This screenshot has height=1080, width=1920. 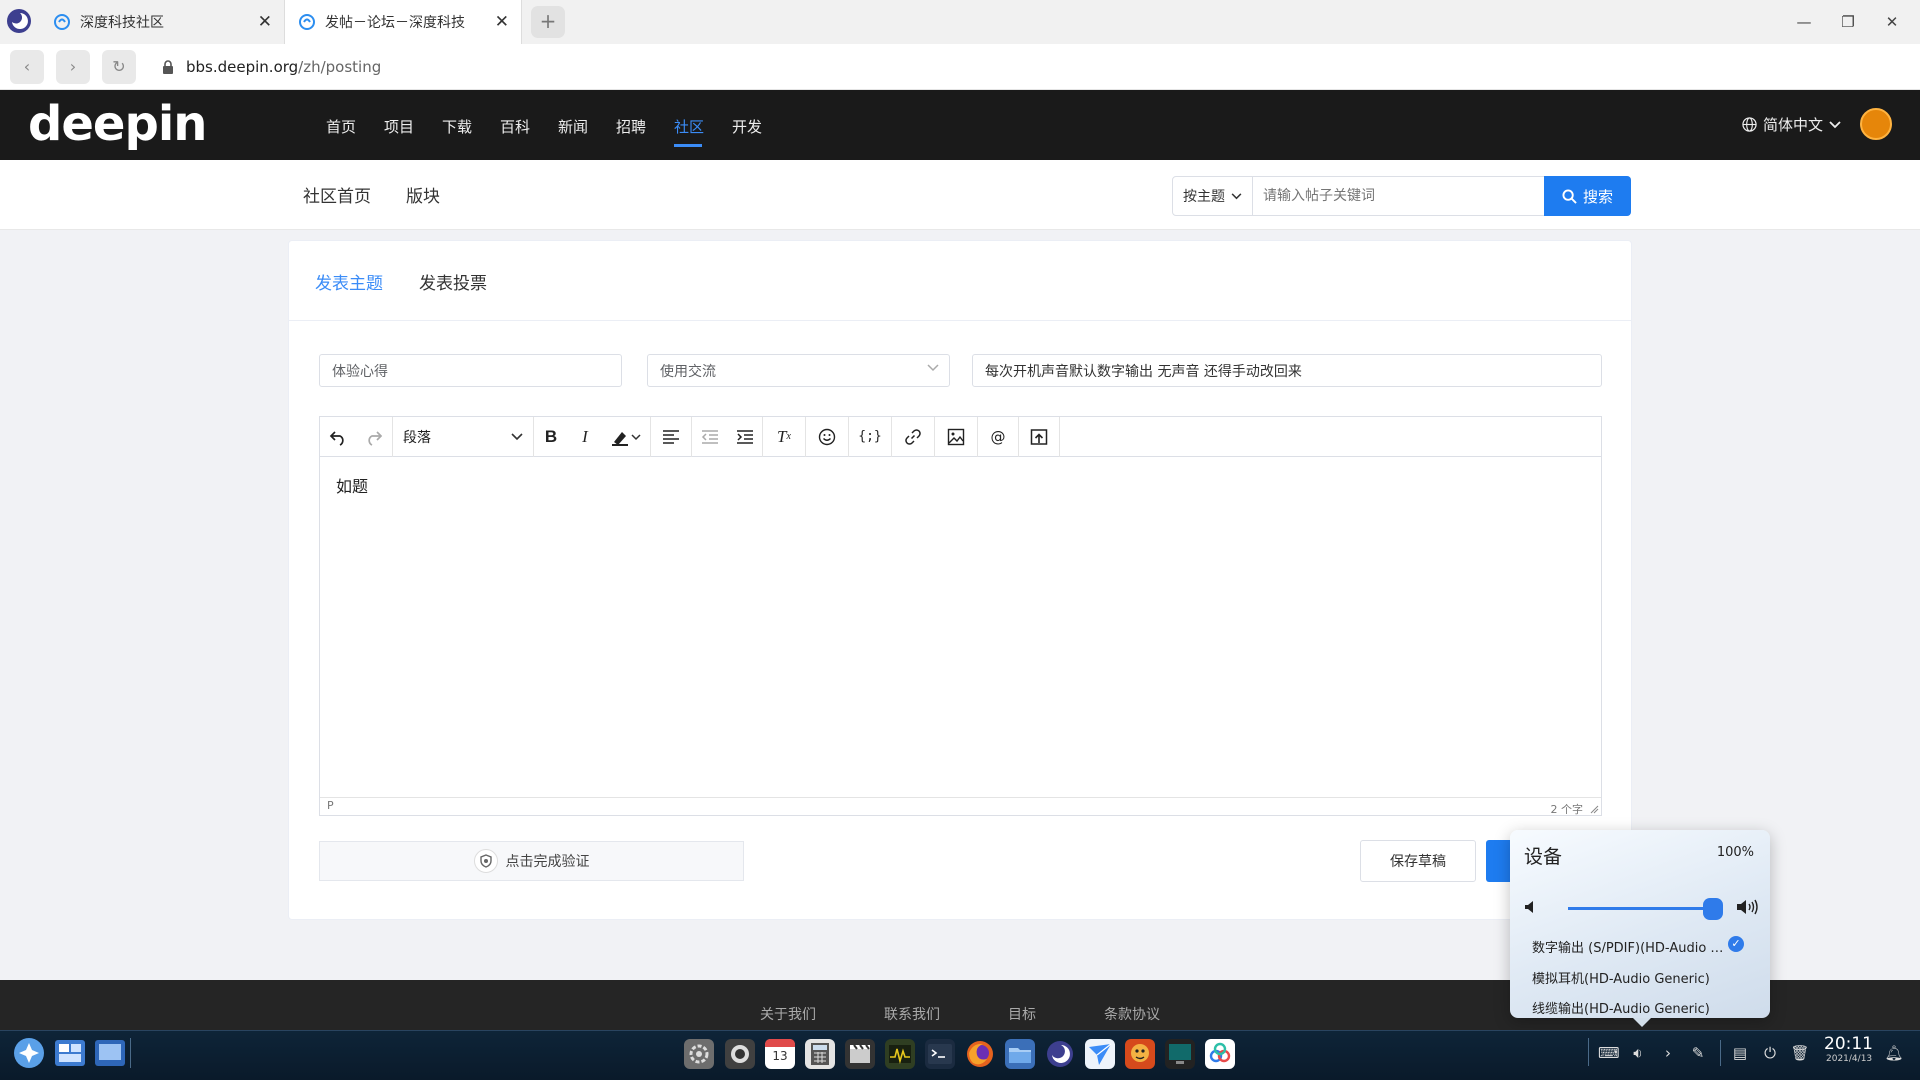 What do you see at coordinates (626, 437) in the screenshot?
I see `highlight-color-icon` at bounding box center [626, 437].